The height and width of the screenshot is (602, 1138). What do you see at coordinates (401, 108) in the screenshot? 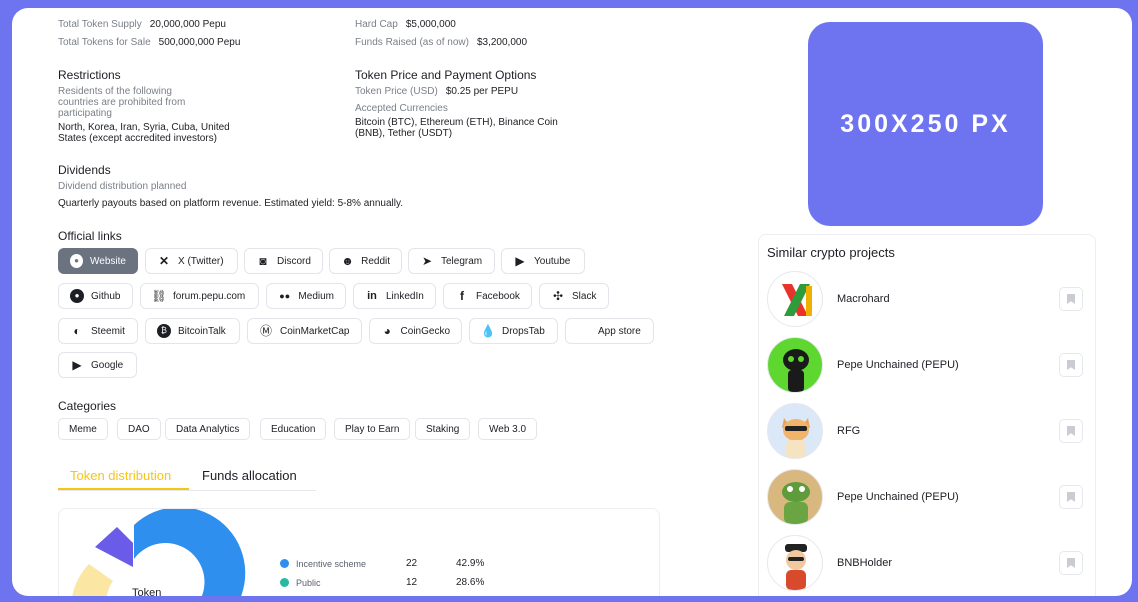
I see `currencies-label: Accepted Currencies` at bounding box center [401, 108].